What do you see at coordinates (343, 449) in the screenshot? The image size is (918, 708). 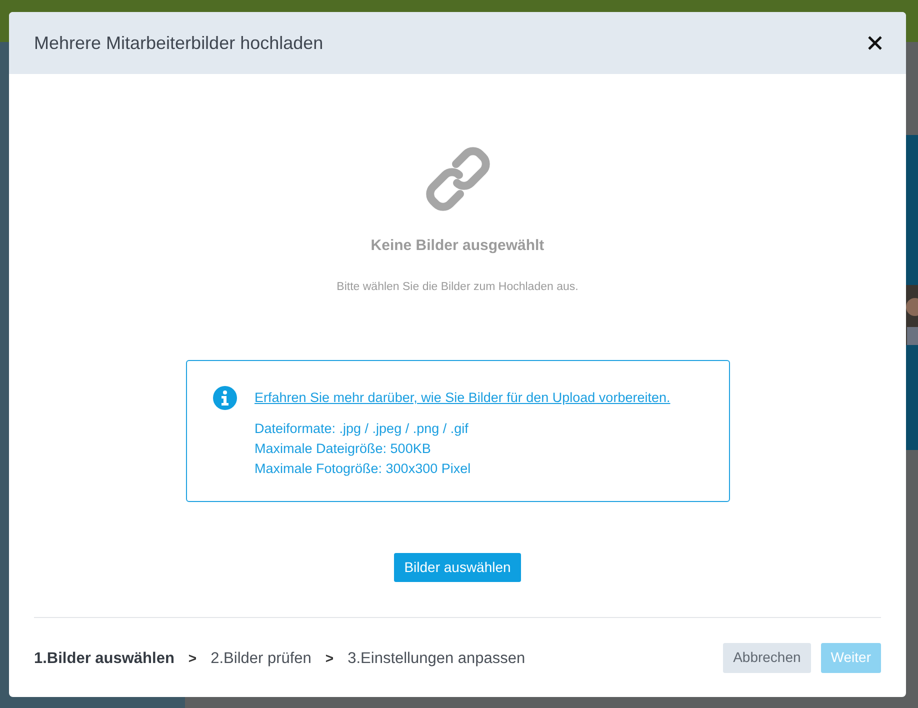 I see `info-text: Maximale Dateigröße: 500KB` at bounding box center [343, 449].